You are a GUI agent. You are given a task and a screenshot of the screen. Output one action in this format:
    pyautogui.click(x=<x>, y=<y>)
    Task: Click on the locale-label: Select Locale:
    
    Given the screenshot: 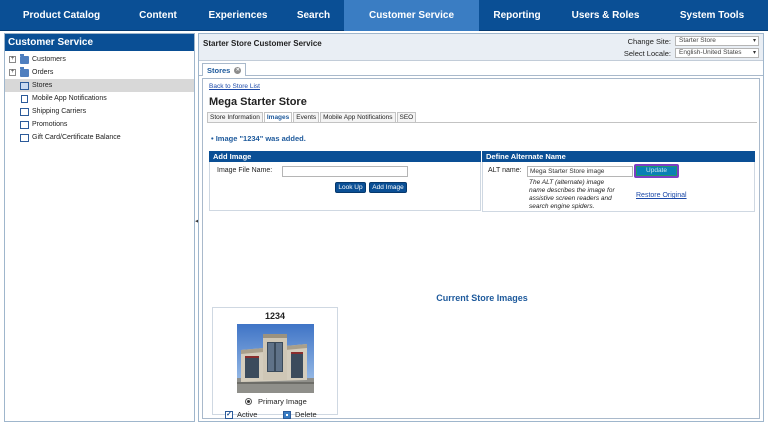 What is the action you would take?
    pyautogui.click(x=647, y=53)
    